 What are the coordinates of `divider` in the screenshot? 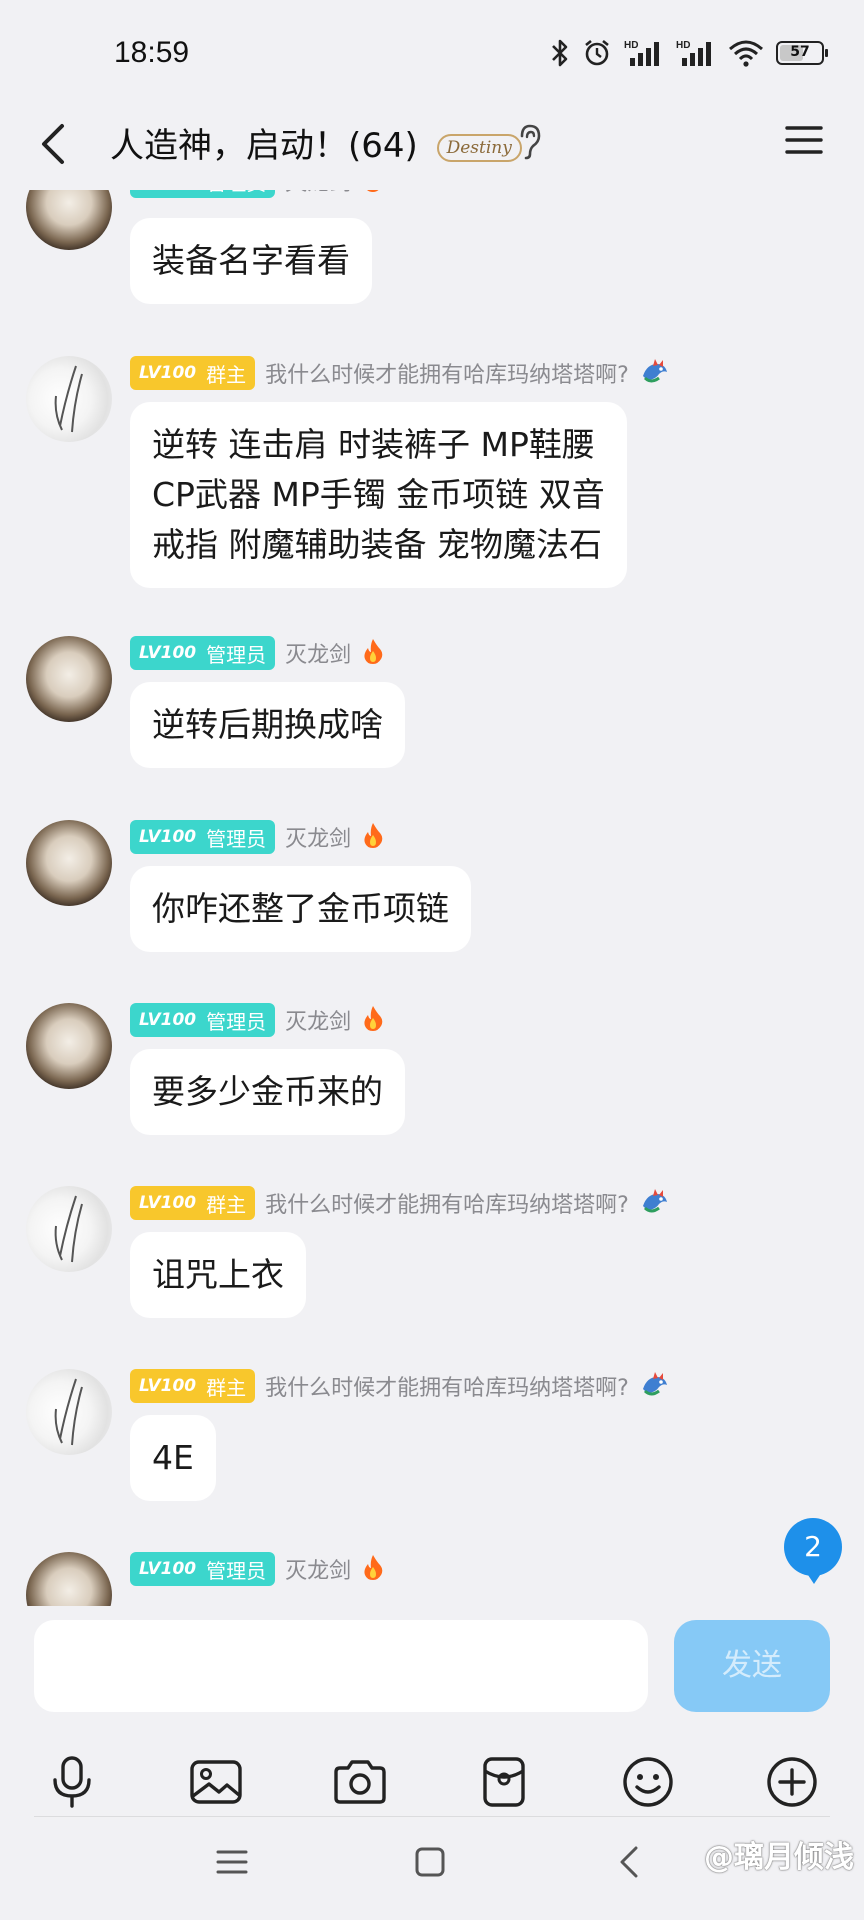 It's located at (432, 1816).